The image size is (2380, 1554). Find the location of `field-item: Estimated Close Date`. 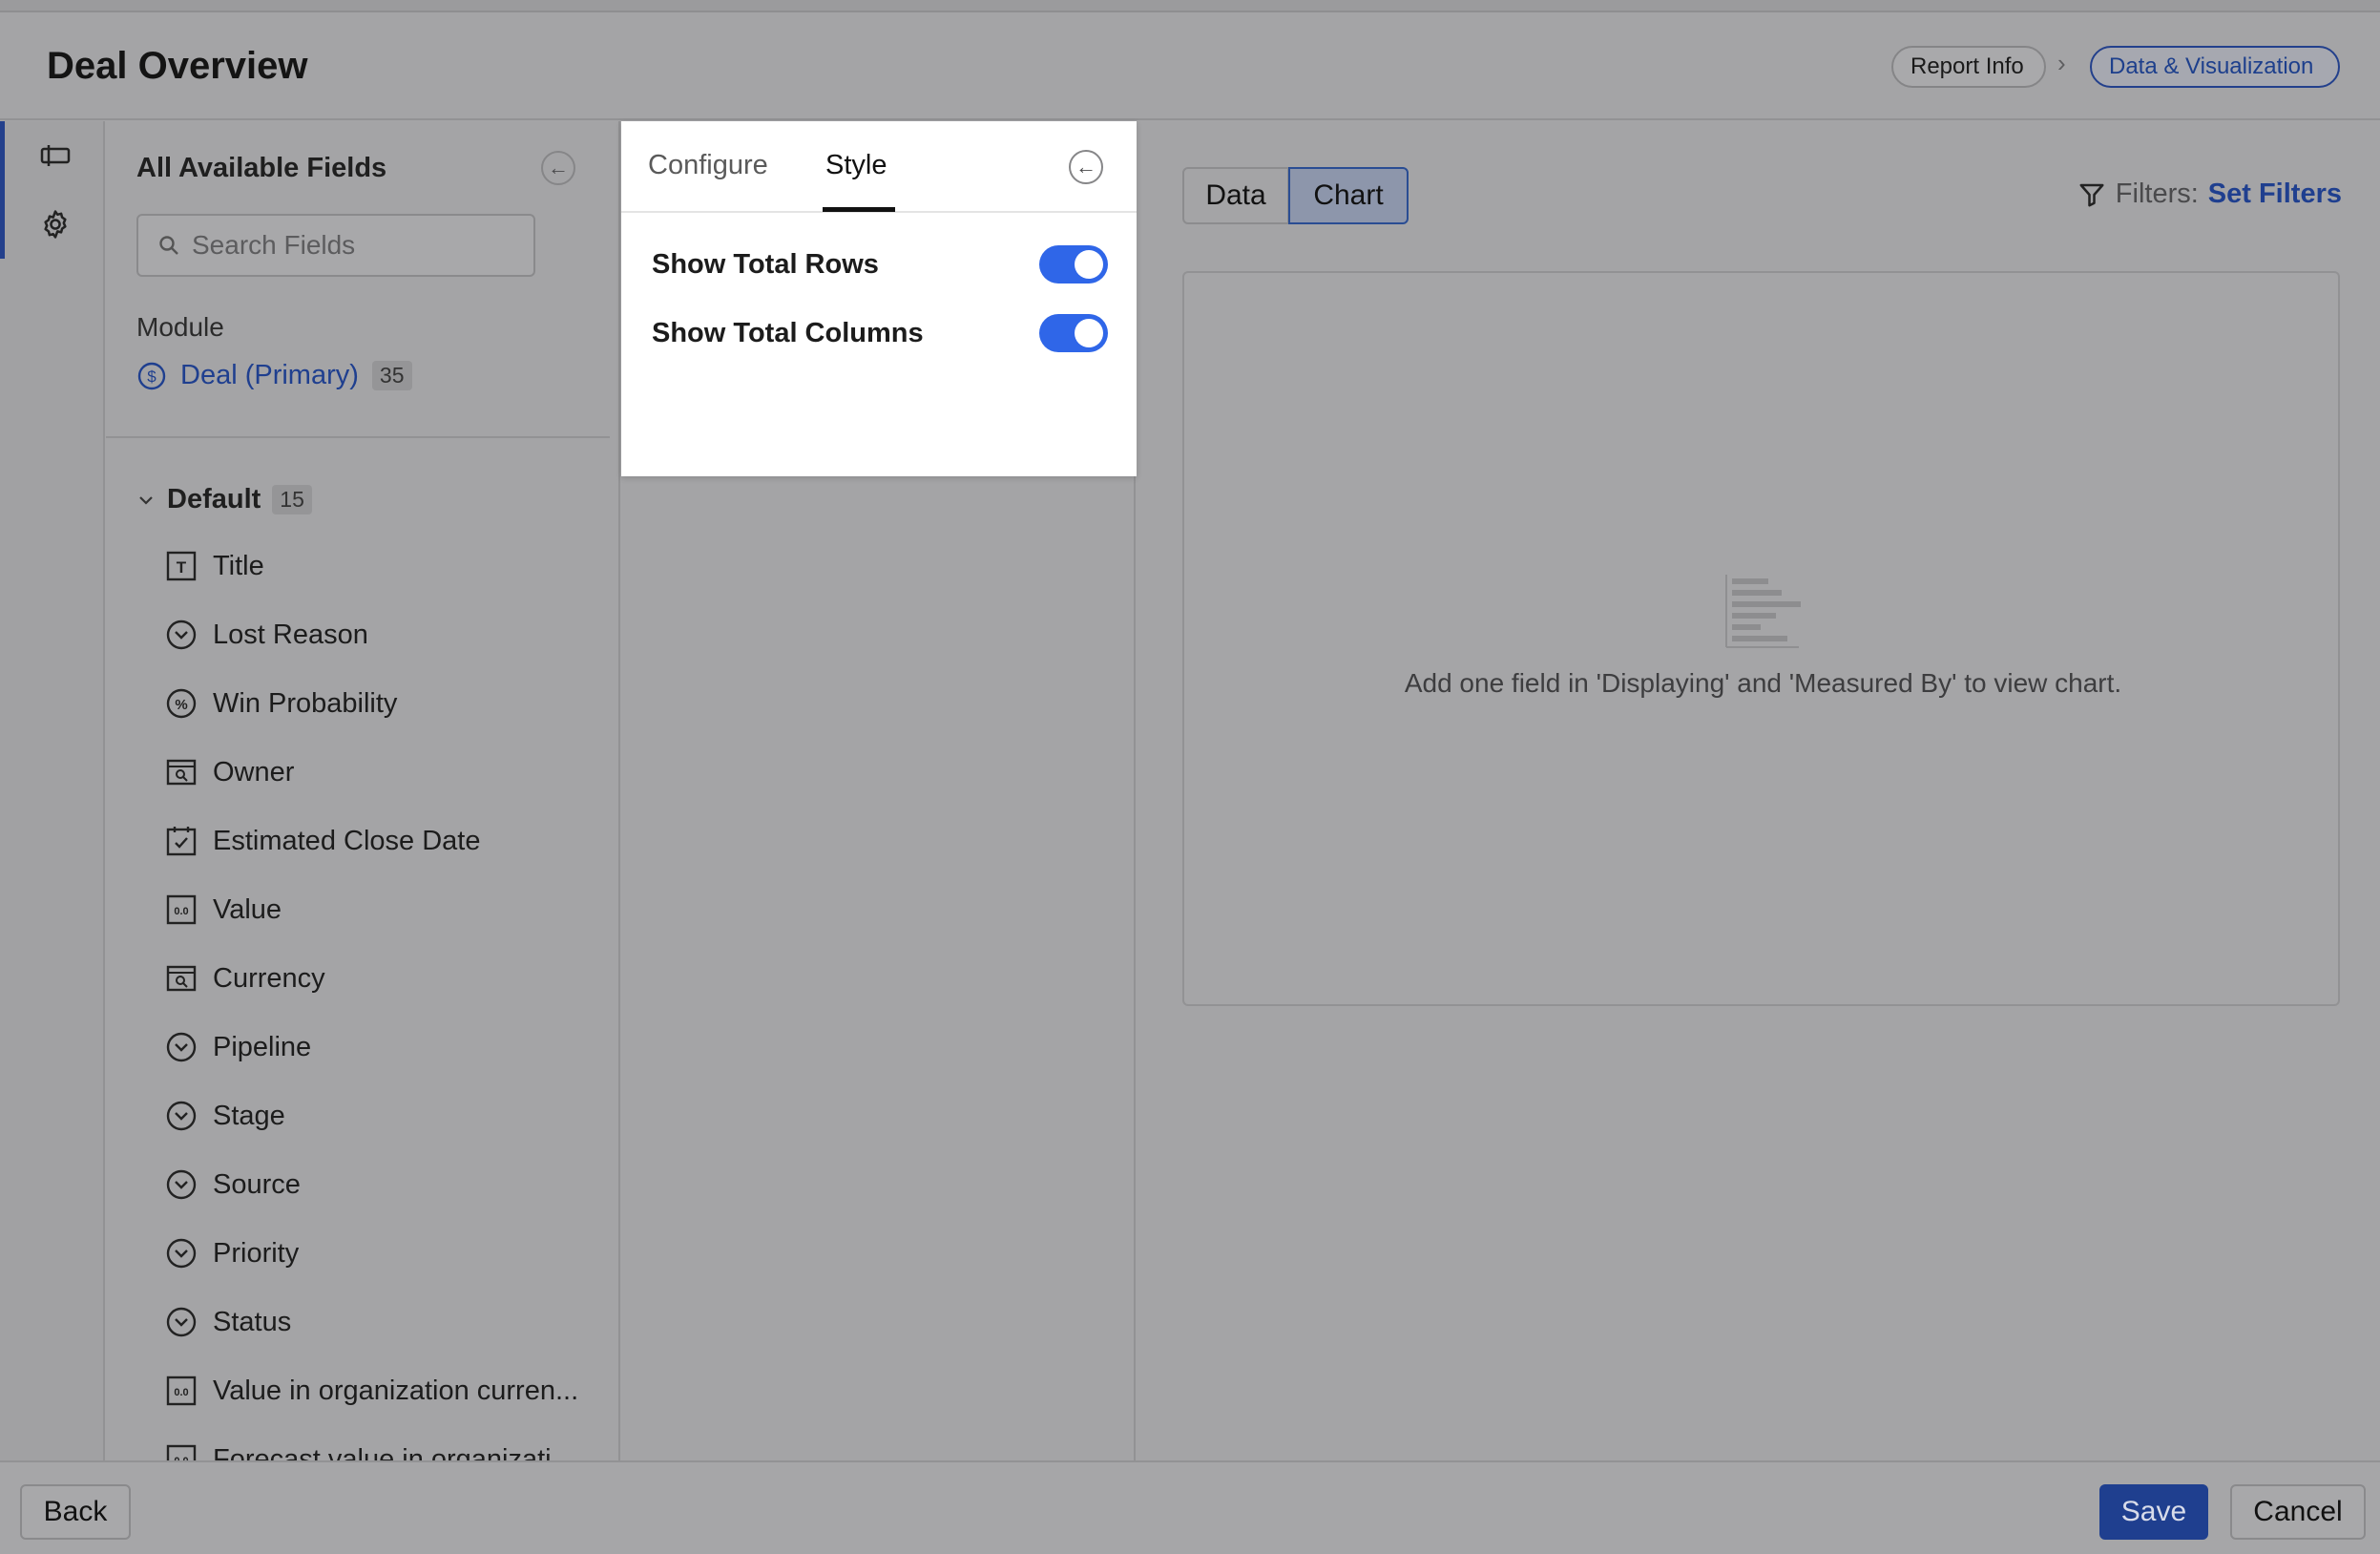

field-item: Estimated Close Date is located at coordinates (389, 841).